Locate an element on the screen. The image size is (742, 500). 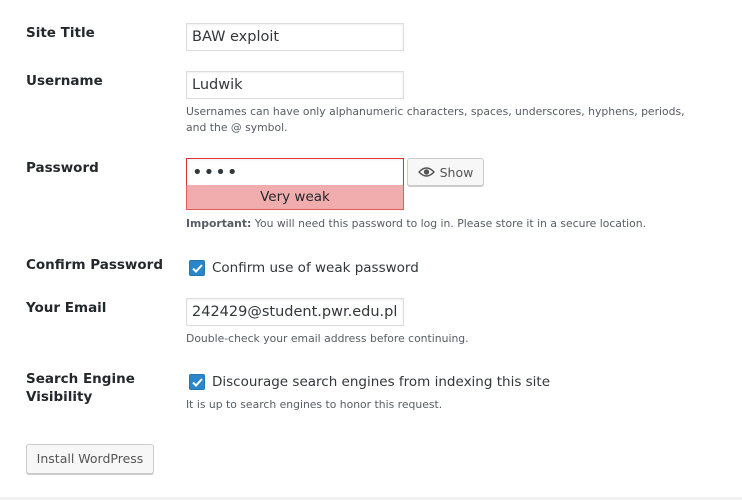
confirm-password-label: Confirm Password is located at coordinates (95, 265).